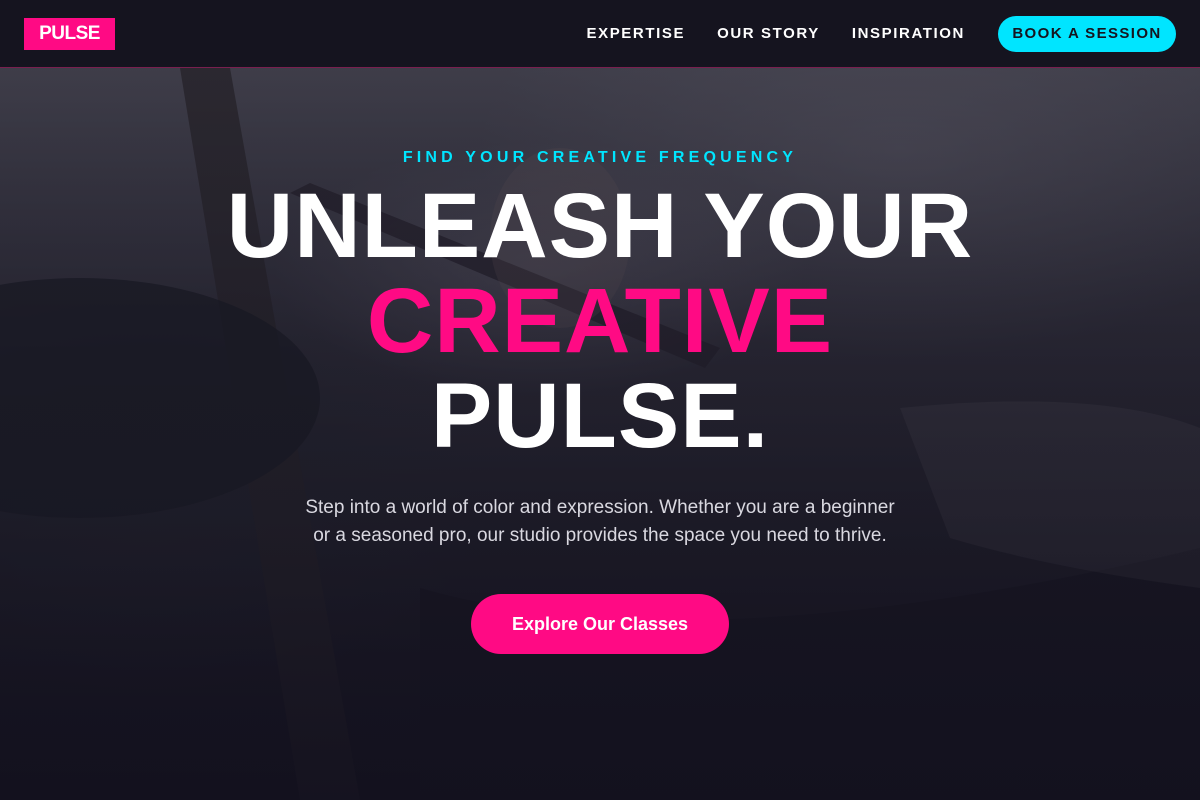  Describe the element at coordinates (600, 226) in the screenshot. I see `headline-line-1: UNLEASH YOUR` at that location.